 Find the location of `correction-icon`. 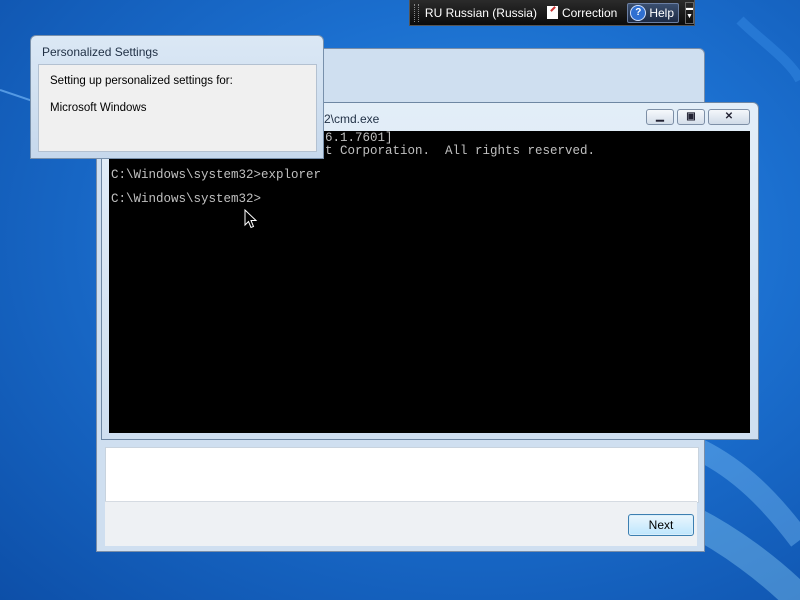

correction-icon is located at coordinates (552, 12).